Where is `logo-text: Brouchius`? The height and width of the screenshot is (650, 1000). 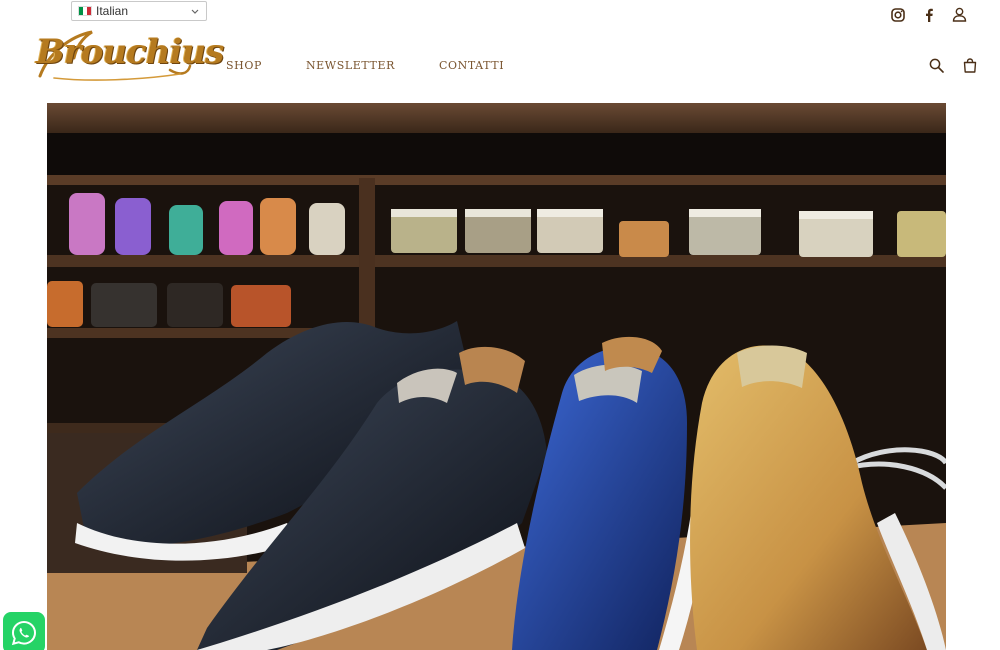 logo-text: Brouchius is located at coordinates (130, 52).